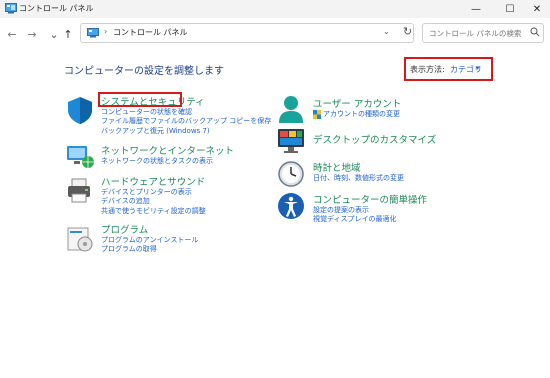  I want to click on search-input: コントロール パネルの検索, so click(483, 33).